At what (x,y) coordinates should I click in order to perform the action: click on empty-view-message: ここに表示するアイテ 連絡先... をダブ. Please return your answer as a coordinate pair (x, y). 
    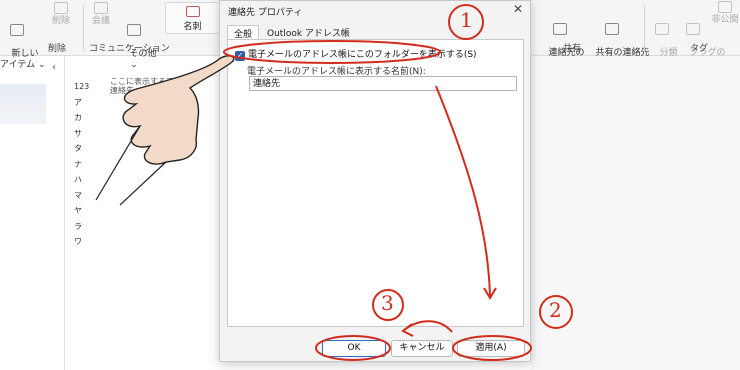
    Looking at the image, I should click on (150, 86).